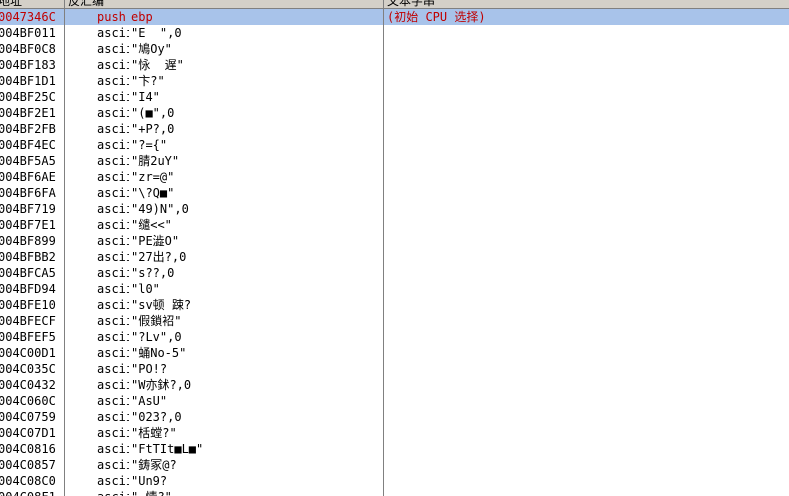 The width and height of the screenshot is (789, 496). I want to click on operand-cell: "27出?,0, so click(159, 257).